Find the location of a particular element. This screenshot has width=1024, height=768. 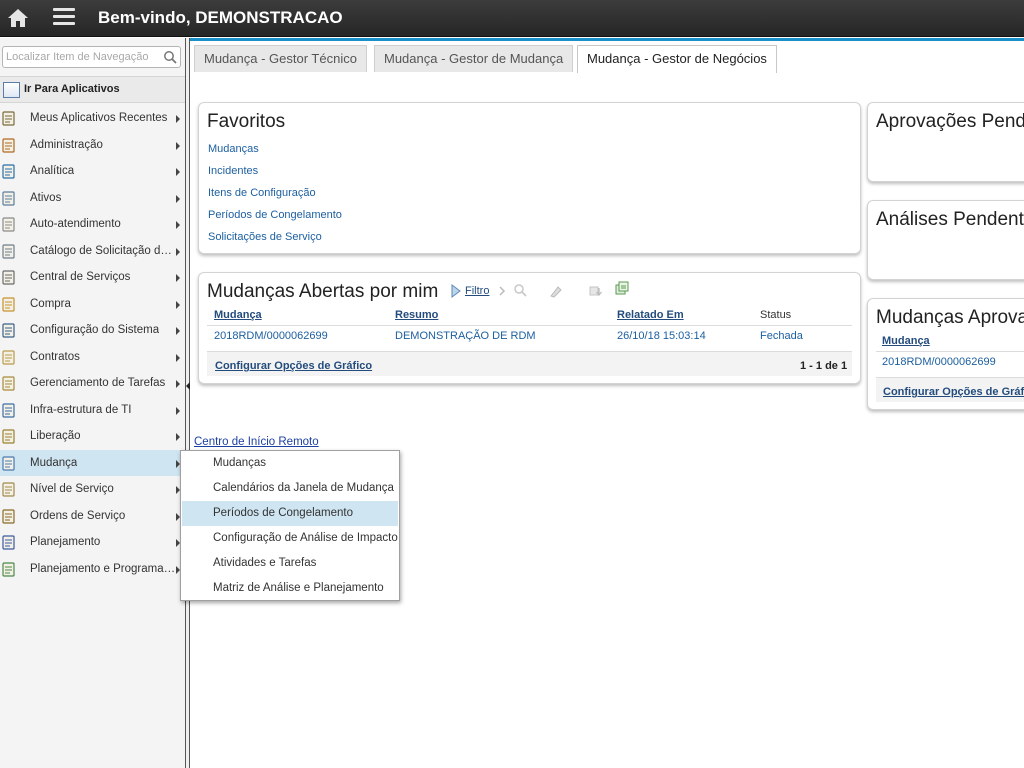

approved-divider is located at coordinates (950, 351).